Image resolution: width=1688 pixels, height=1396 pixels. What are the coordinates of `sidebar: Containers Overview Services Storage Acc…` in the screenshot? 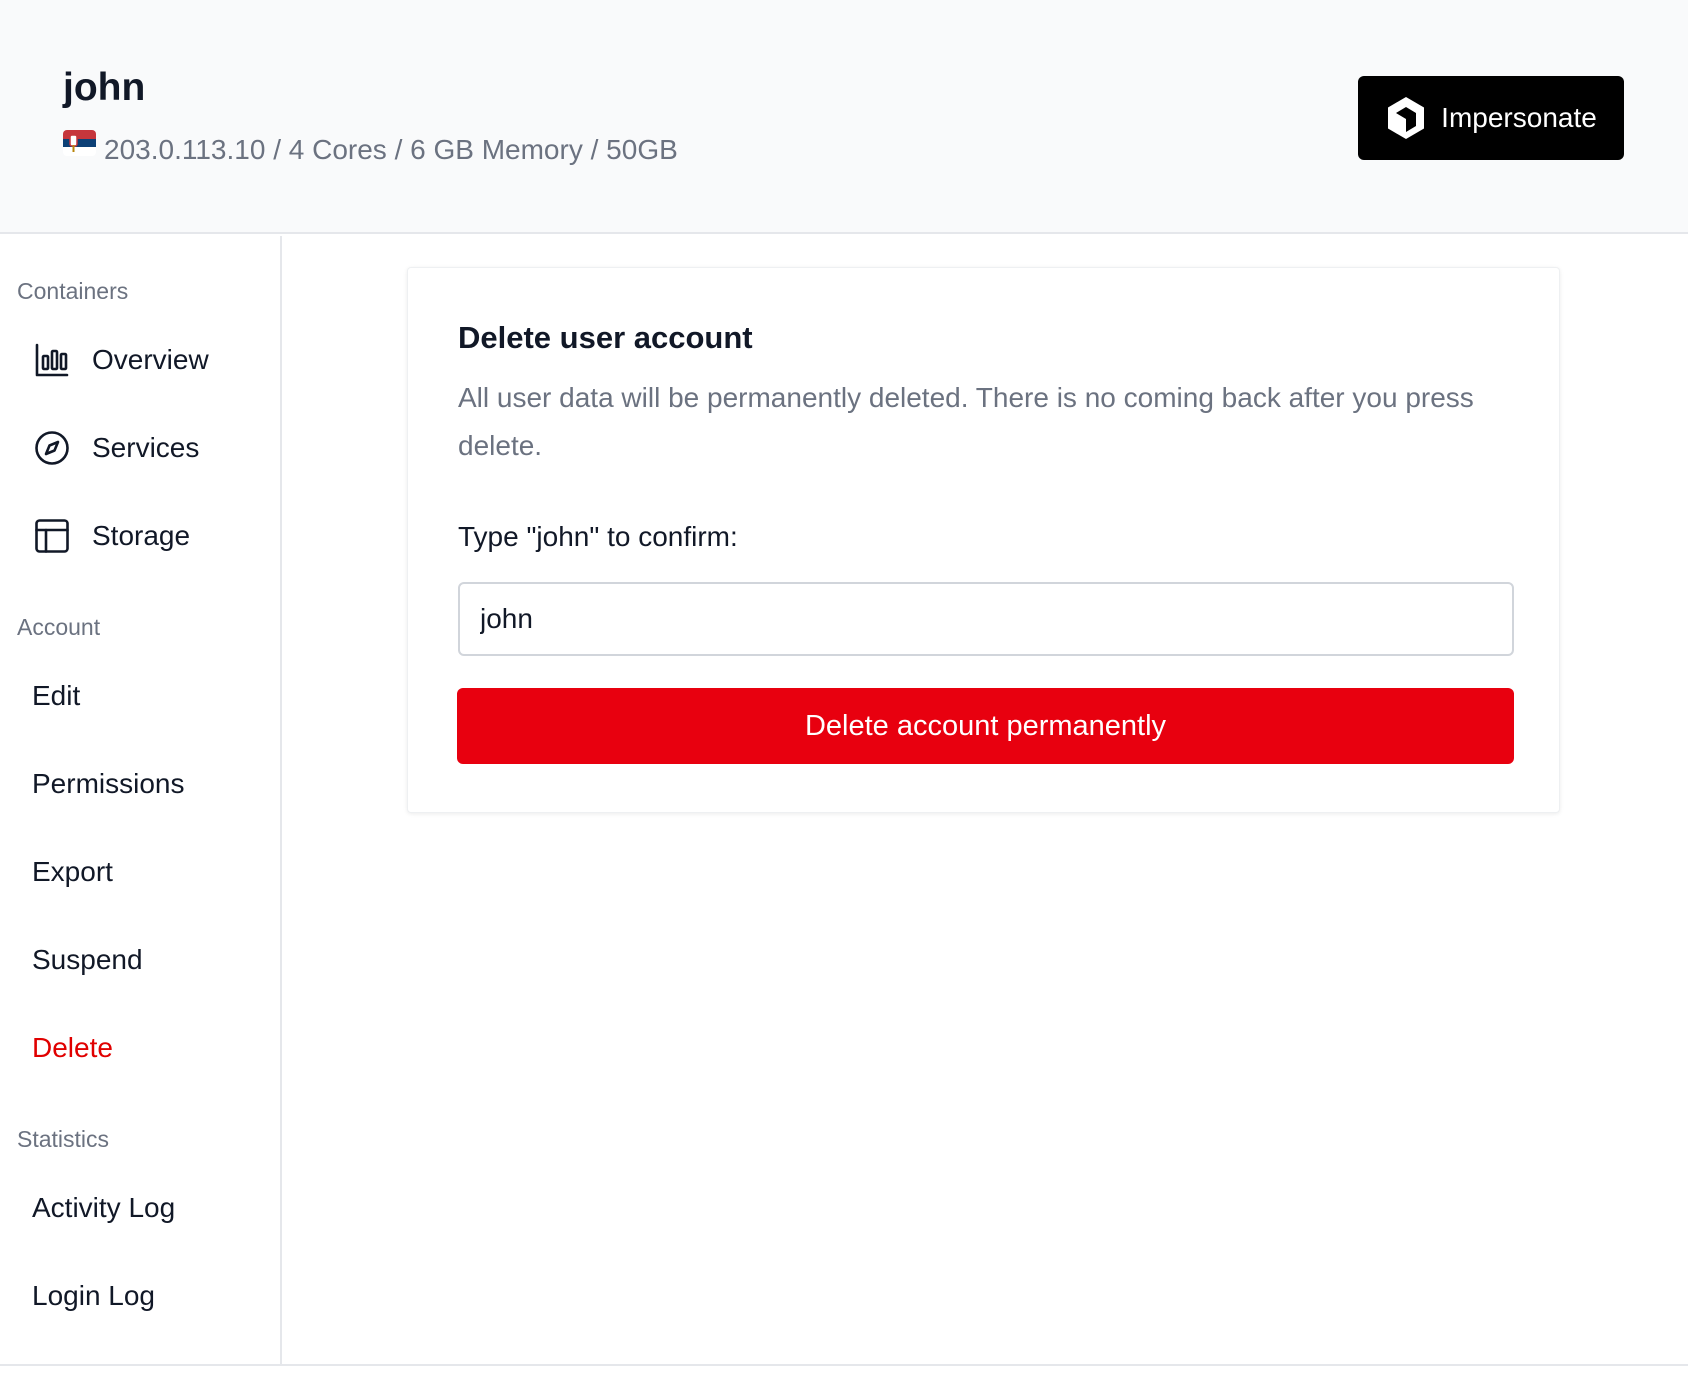 It's located at (141, 801).